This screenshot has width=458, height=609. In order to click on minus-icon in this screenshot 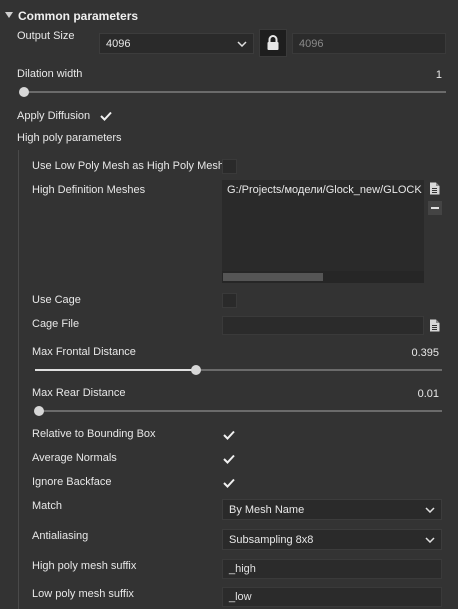, I will do `click(435, 208)`.